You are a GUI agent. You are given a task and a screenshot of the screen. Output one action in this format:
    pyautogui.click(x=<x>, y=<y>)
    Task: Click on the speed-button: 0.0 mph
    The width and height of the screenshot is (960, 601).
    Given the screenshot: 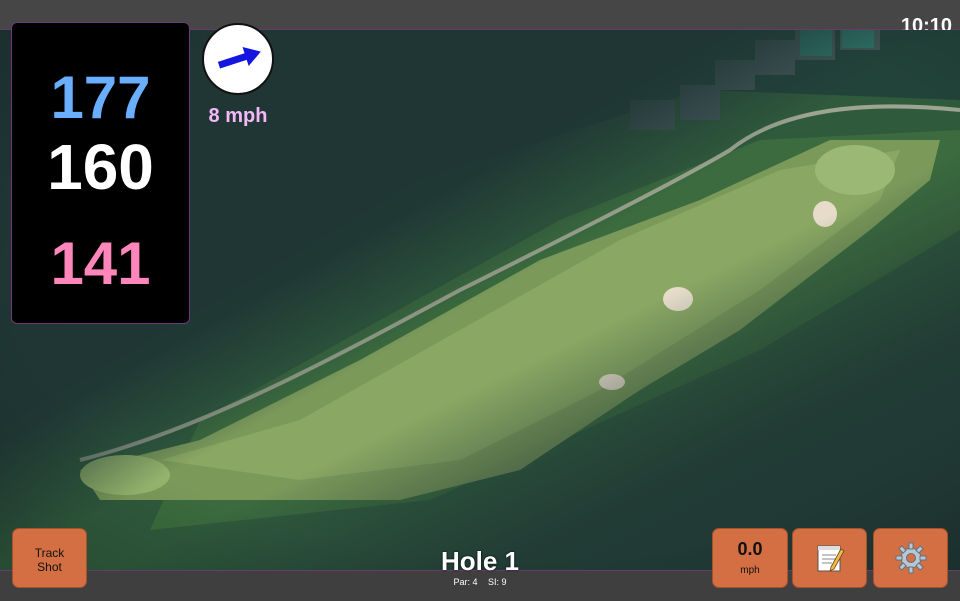 What is the action you would take?
    pyautogui.click(x=750, y=558)
    